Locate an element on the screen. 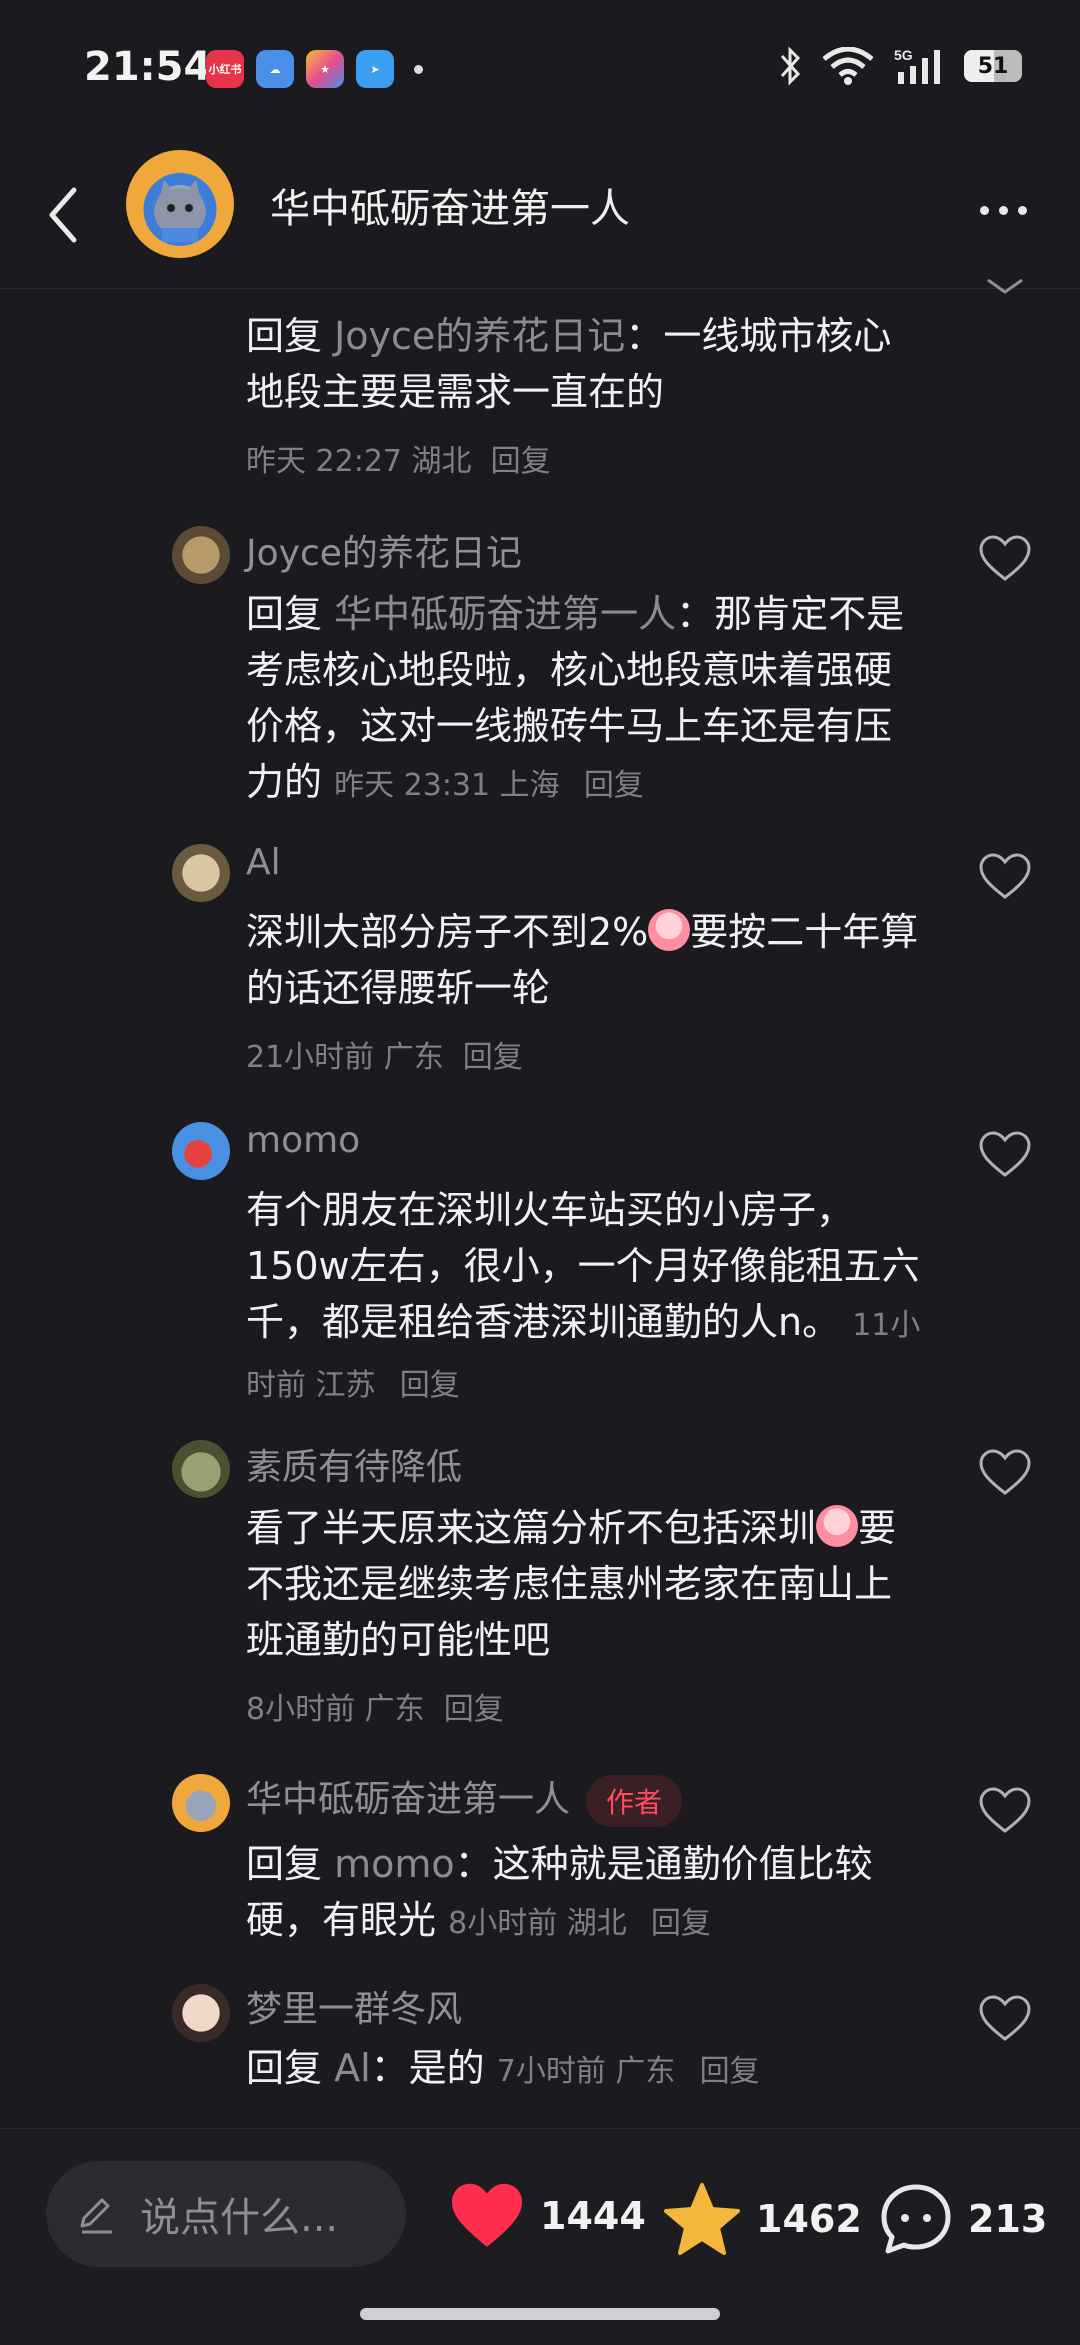 This screenshot has width=1080, height=2345. chat-header: 华中砥砺奋进第一人 is located at coordinates (540, 214).